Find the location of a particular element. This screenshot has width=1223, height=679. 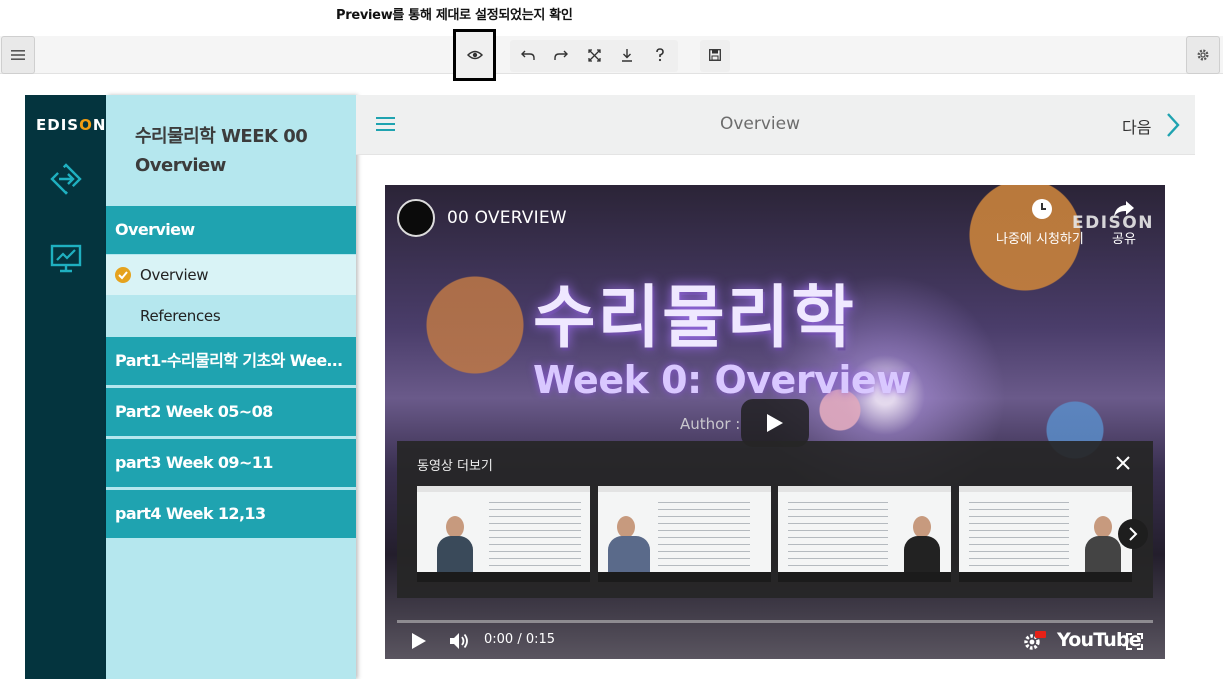

volume-icon is located at coordinates (460, 641).